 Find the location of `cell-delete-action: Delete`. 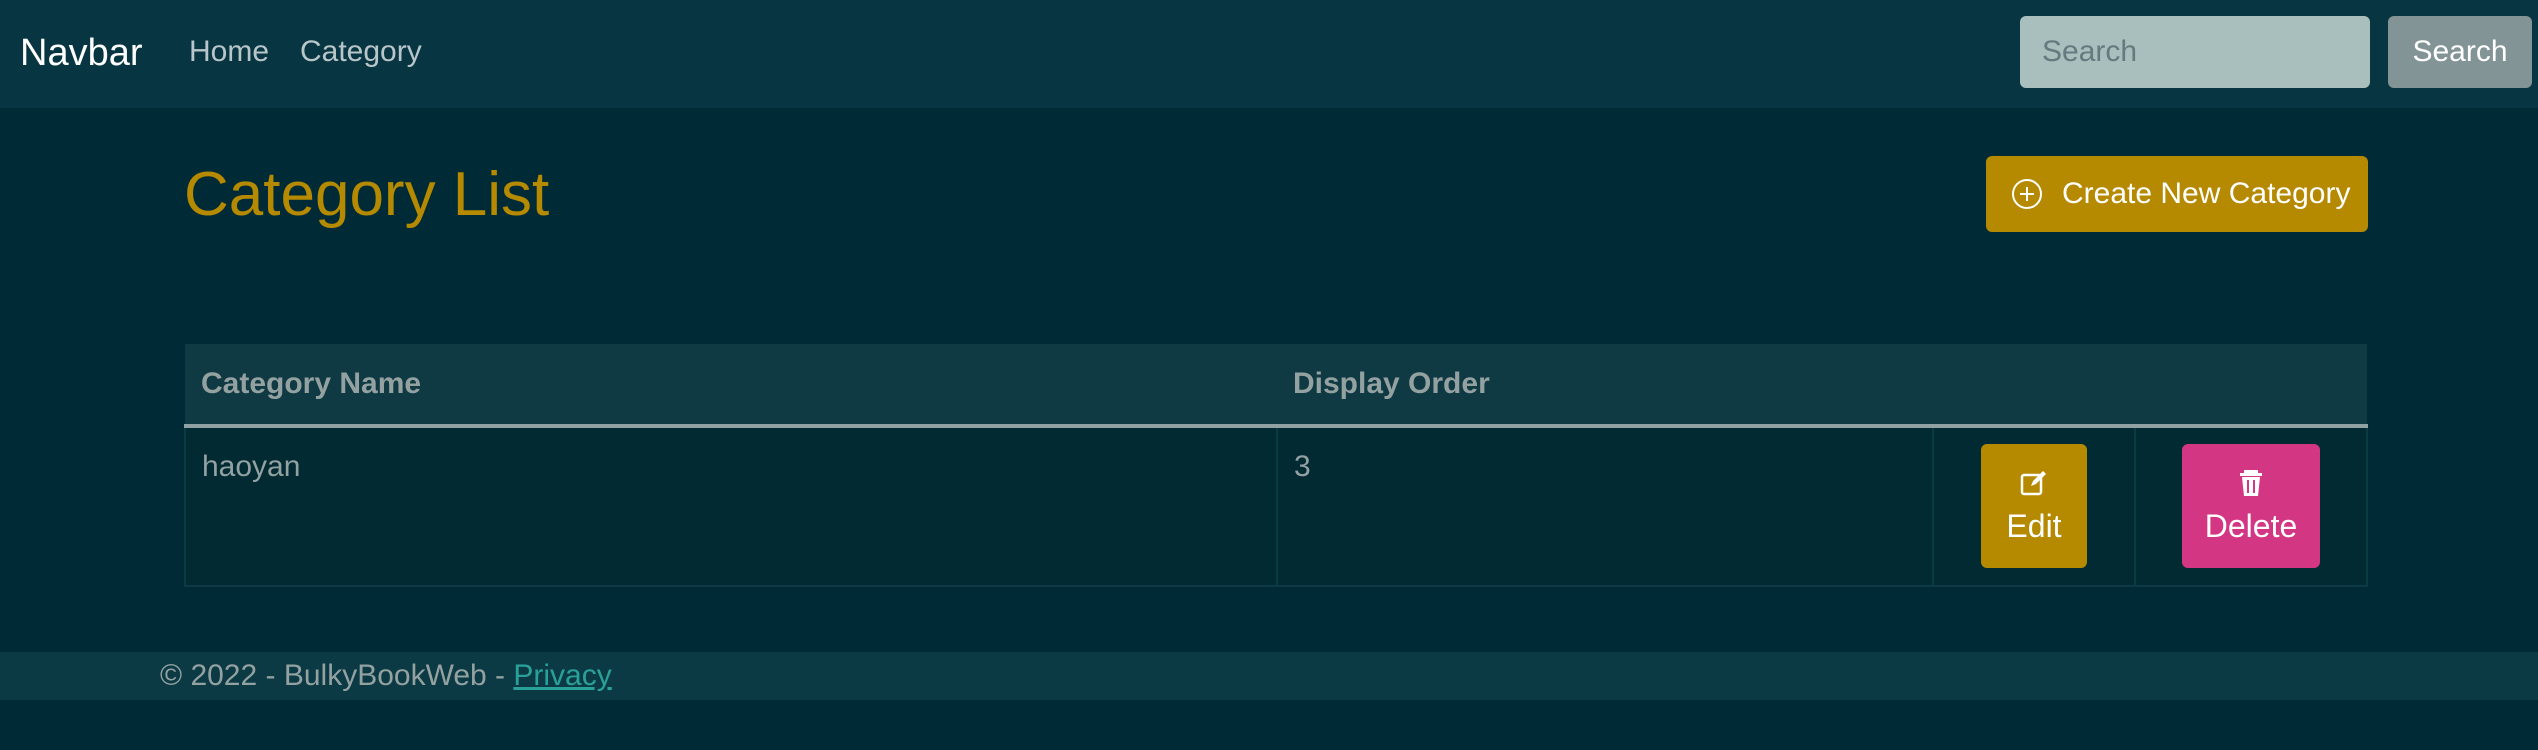

cell-delete-action: Delete is located at coordinates (2251, 506).